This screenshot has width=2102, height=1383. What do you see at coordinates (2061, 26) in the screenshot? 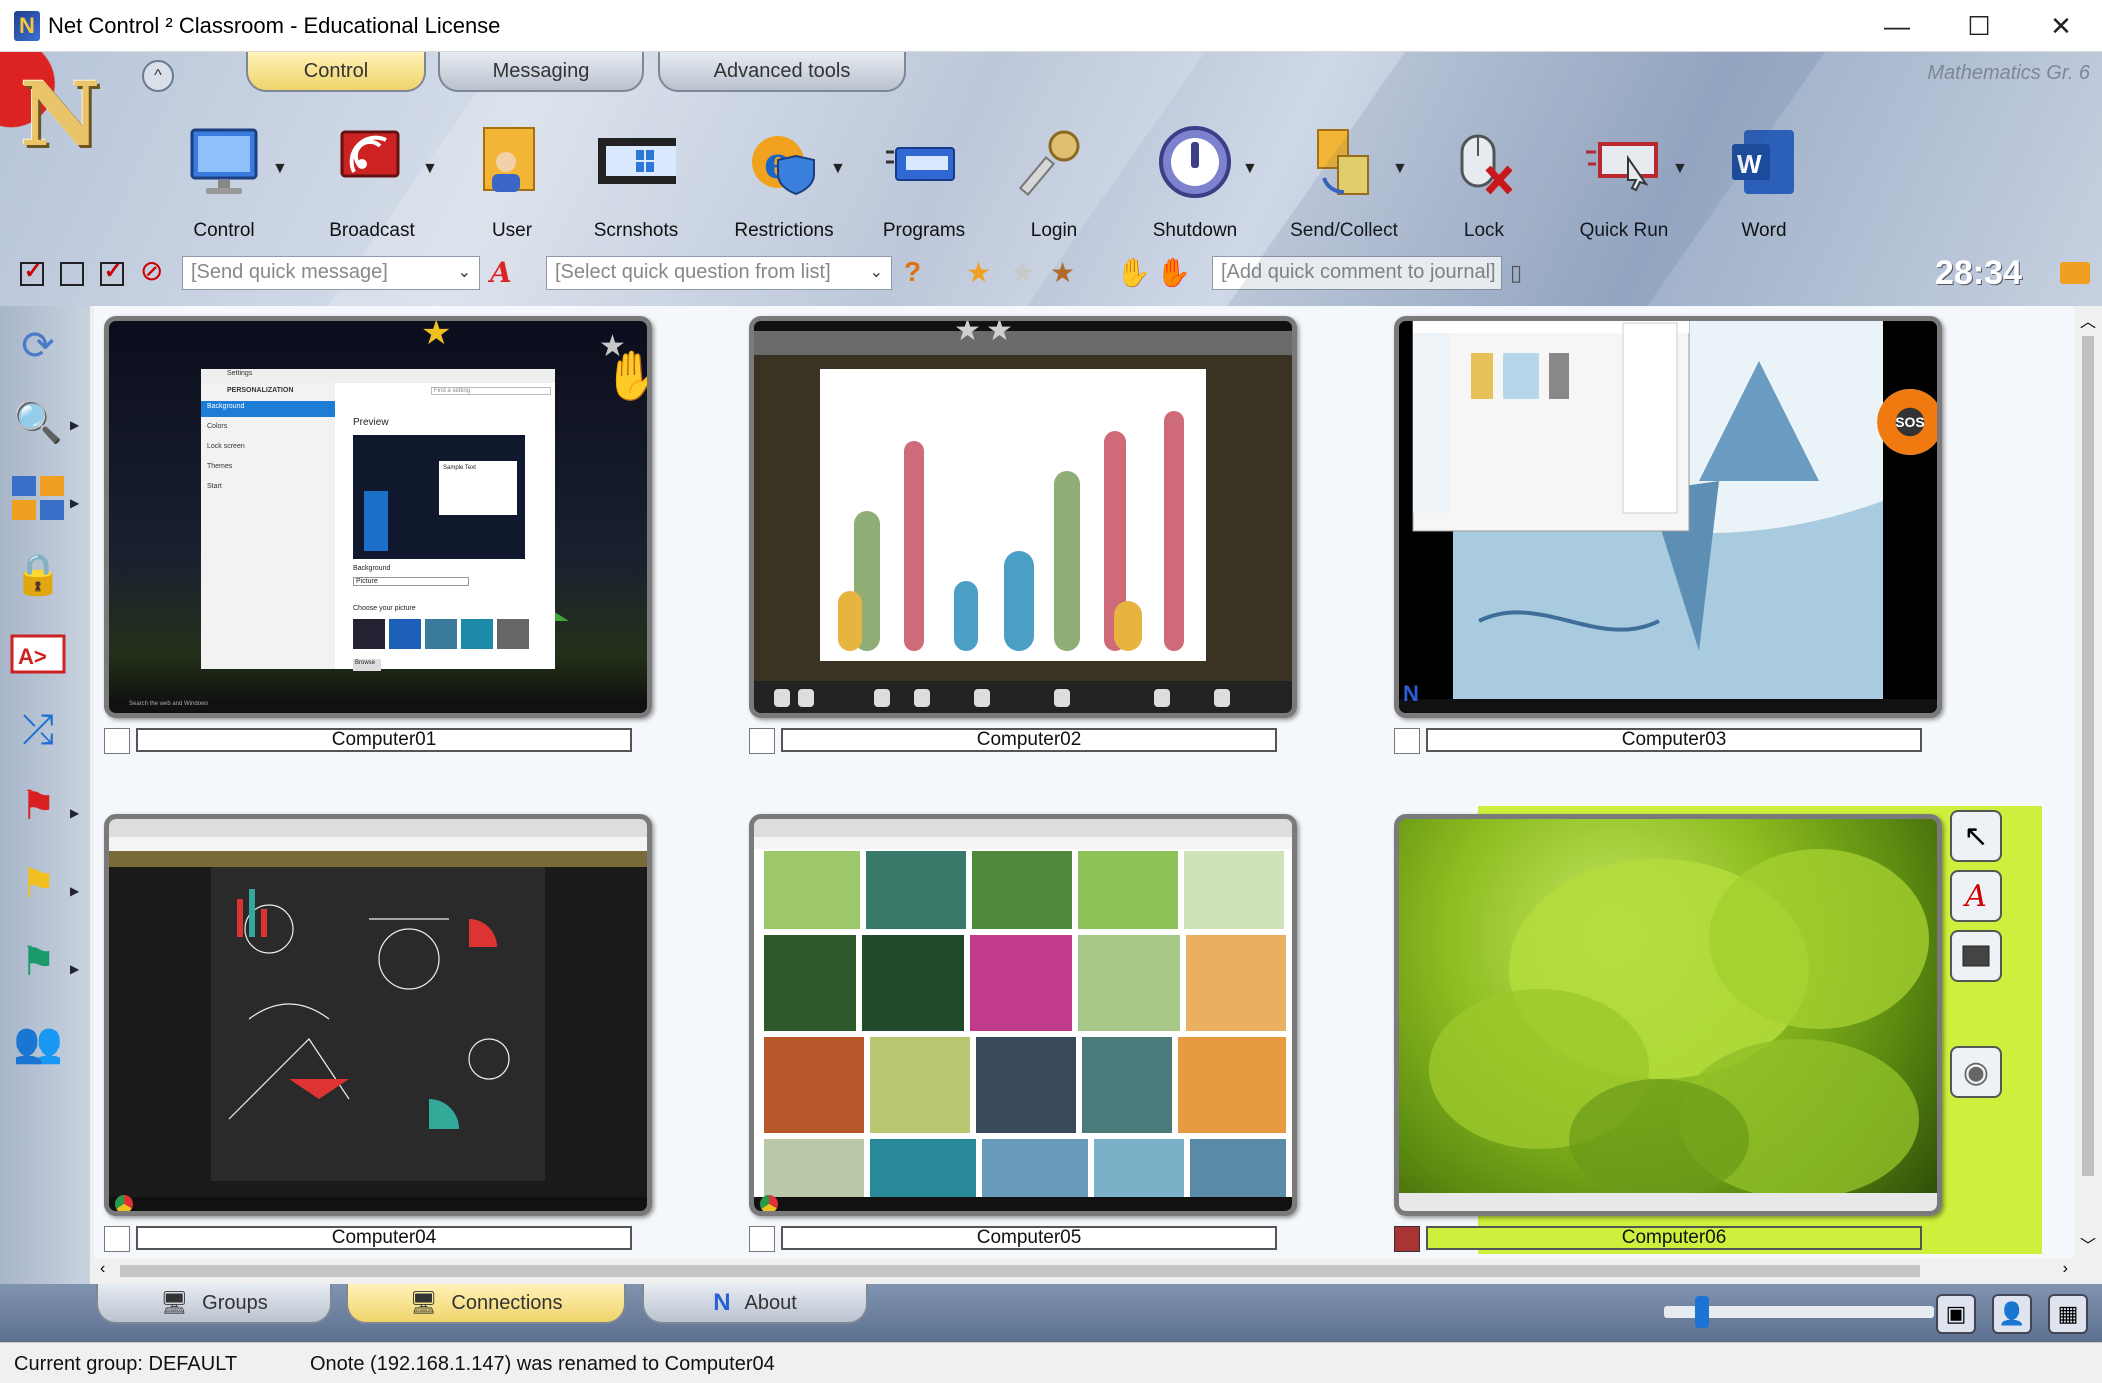
I see `close-button: ✕` at bounding box center [2061, 26].